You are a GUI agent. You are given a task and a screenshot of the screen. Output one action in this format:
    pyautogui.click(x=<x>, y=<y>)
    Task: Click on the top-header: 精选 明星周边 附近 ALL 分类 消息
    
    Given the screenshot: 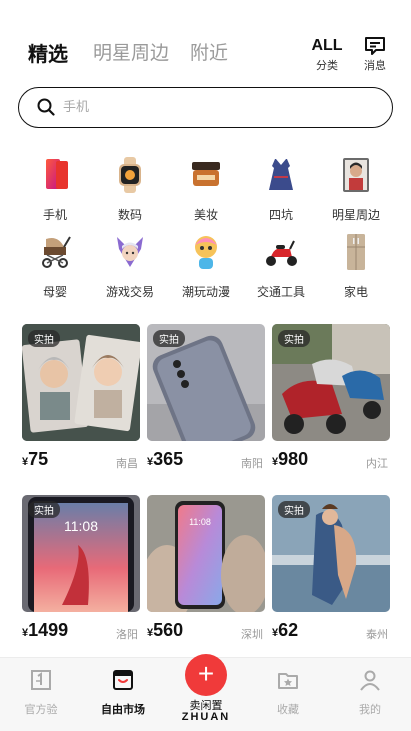 What is the action you would take?
    pyautogui.click(x=205, y=40)
    